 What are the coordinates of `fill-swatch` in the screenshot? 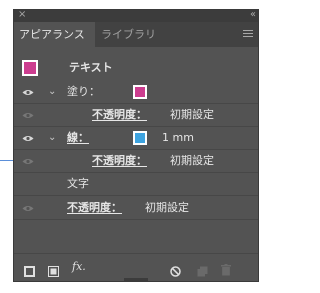 It's located at (140, 92).